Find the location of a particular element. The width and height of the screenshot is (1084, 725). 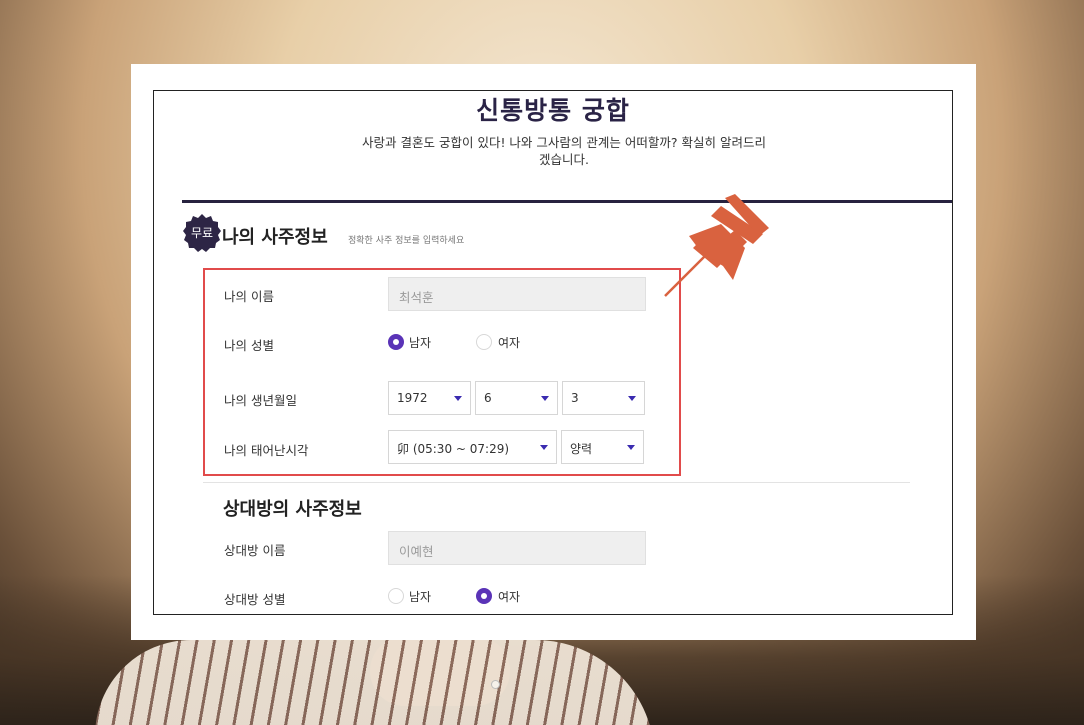

my-gender-female-radio is located at coordinates (484, 342).